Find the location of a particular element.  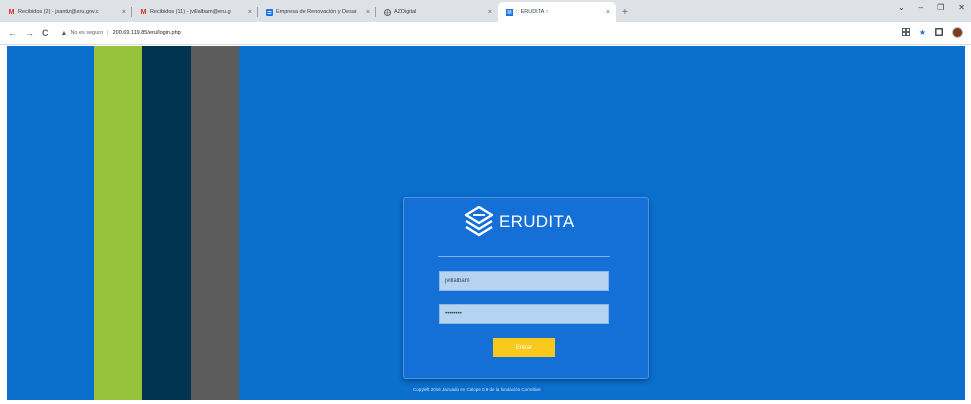

erudita-logo: ERUDITA is located at coordinates (519, 222).